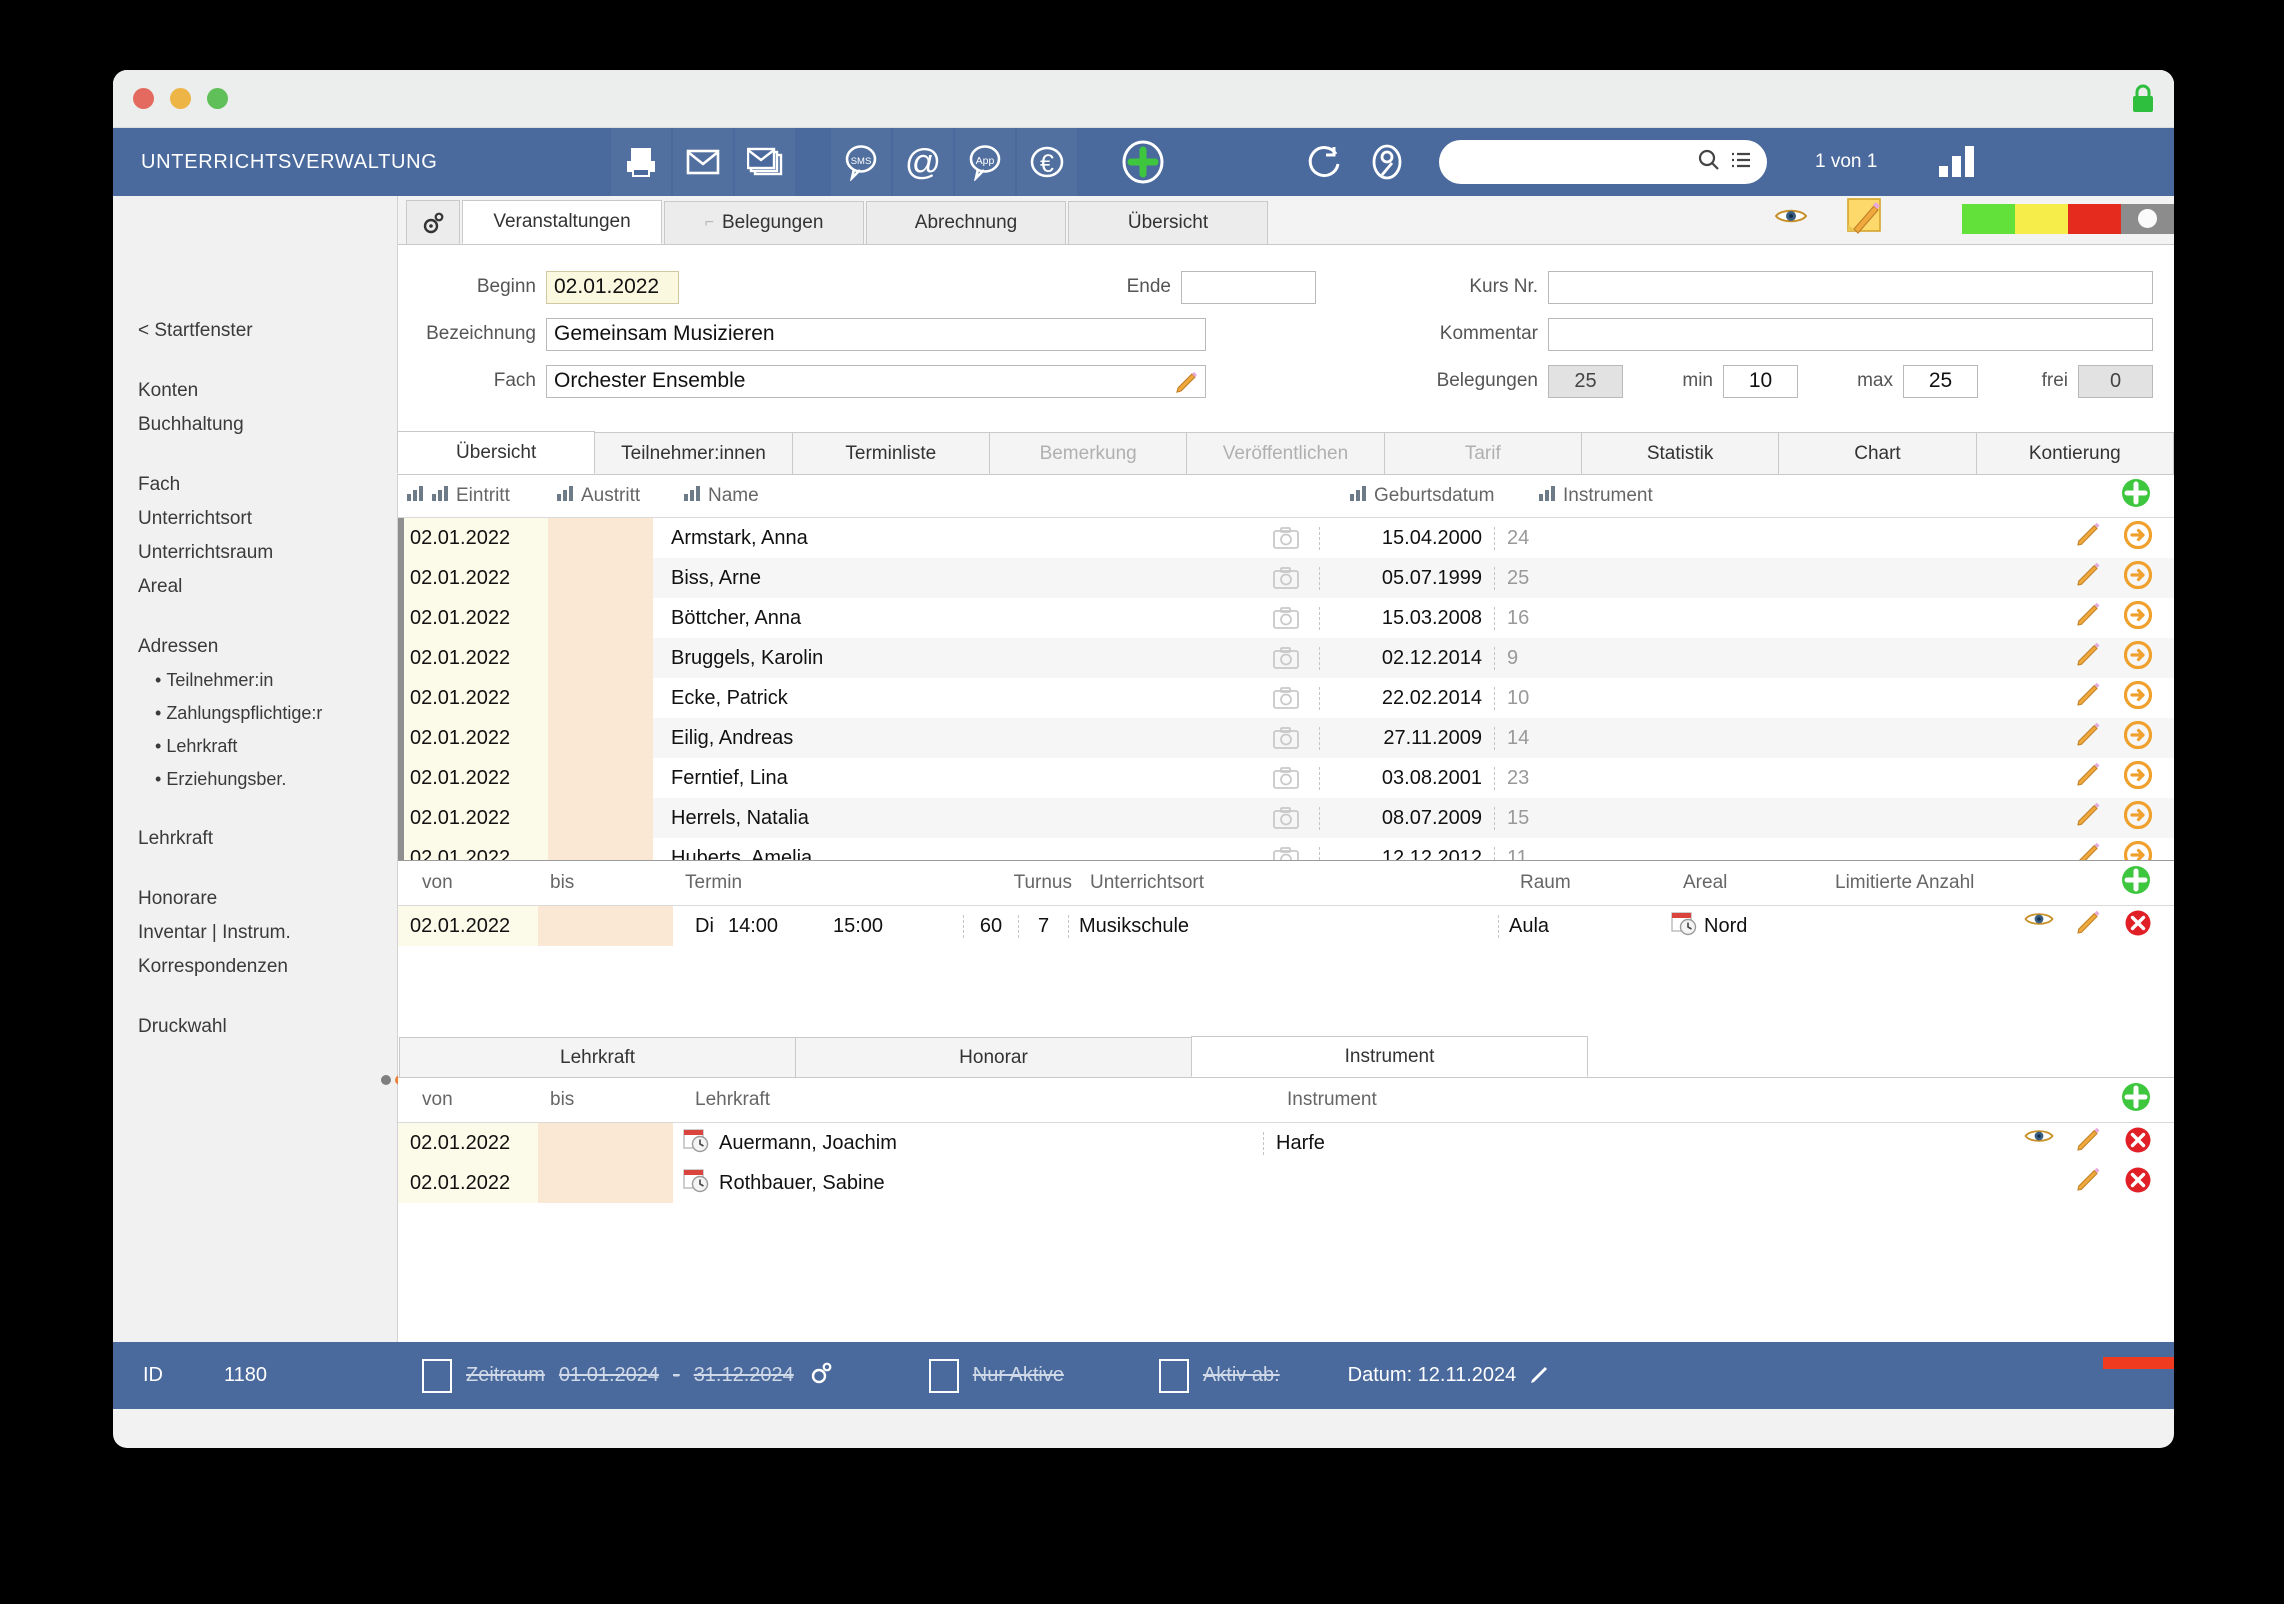  I want to click on tab-veranstaltungen: Veranstaltungen, so click(562, 222).